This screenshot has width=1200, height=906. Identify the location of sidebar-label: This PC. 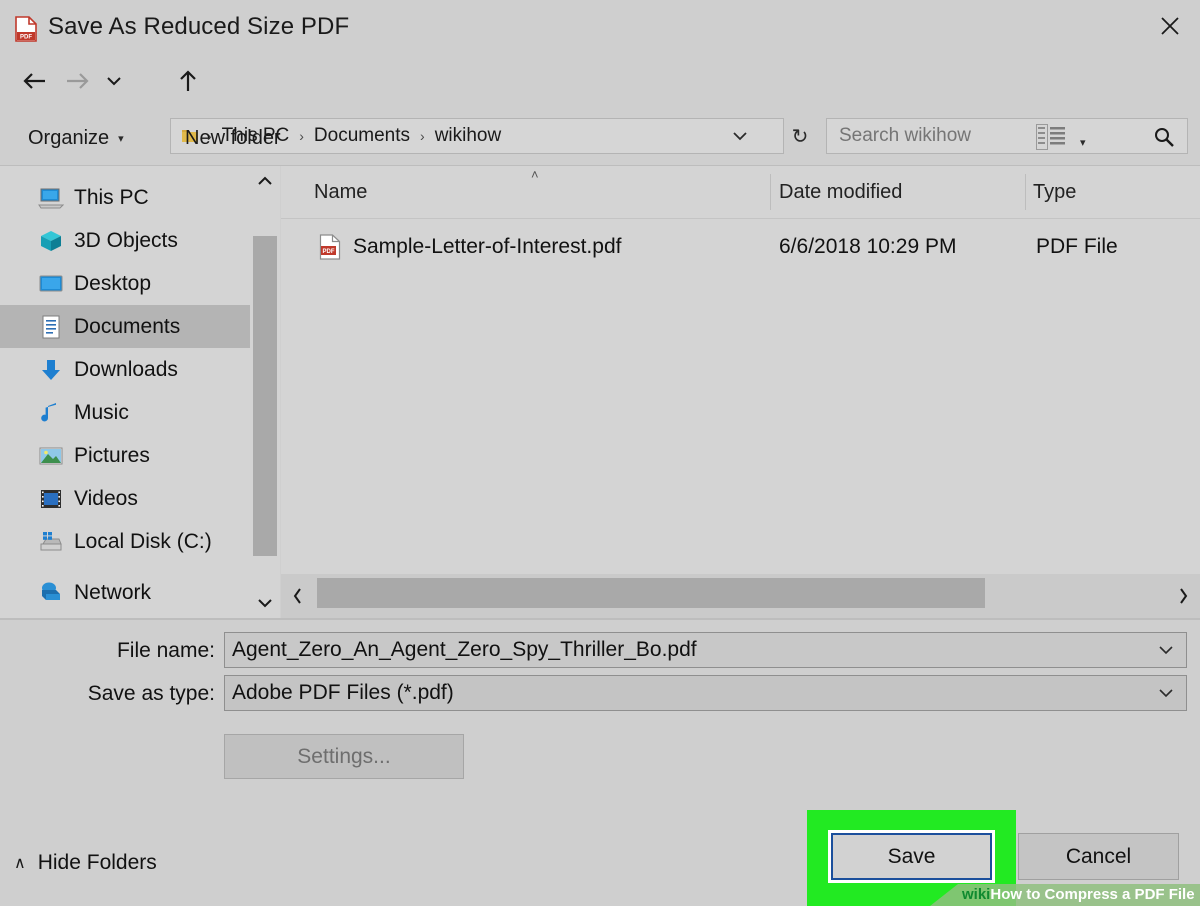
(111, 197).